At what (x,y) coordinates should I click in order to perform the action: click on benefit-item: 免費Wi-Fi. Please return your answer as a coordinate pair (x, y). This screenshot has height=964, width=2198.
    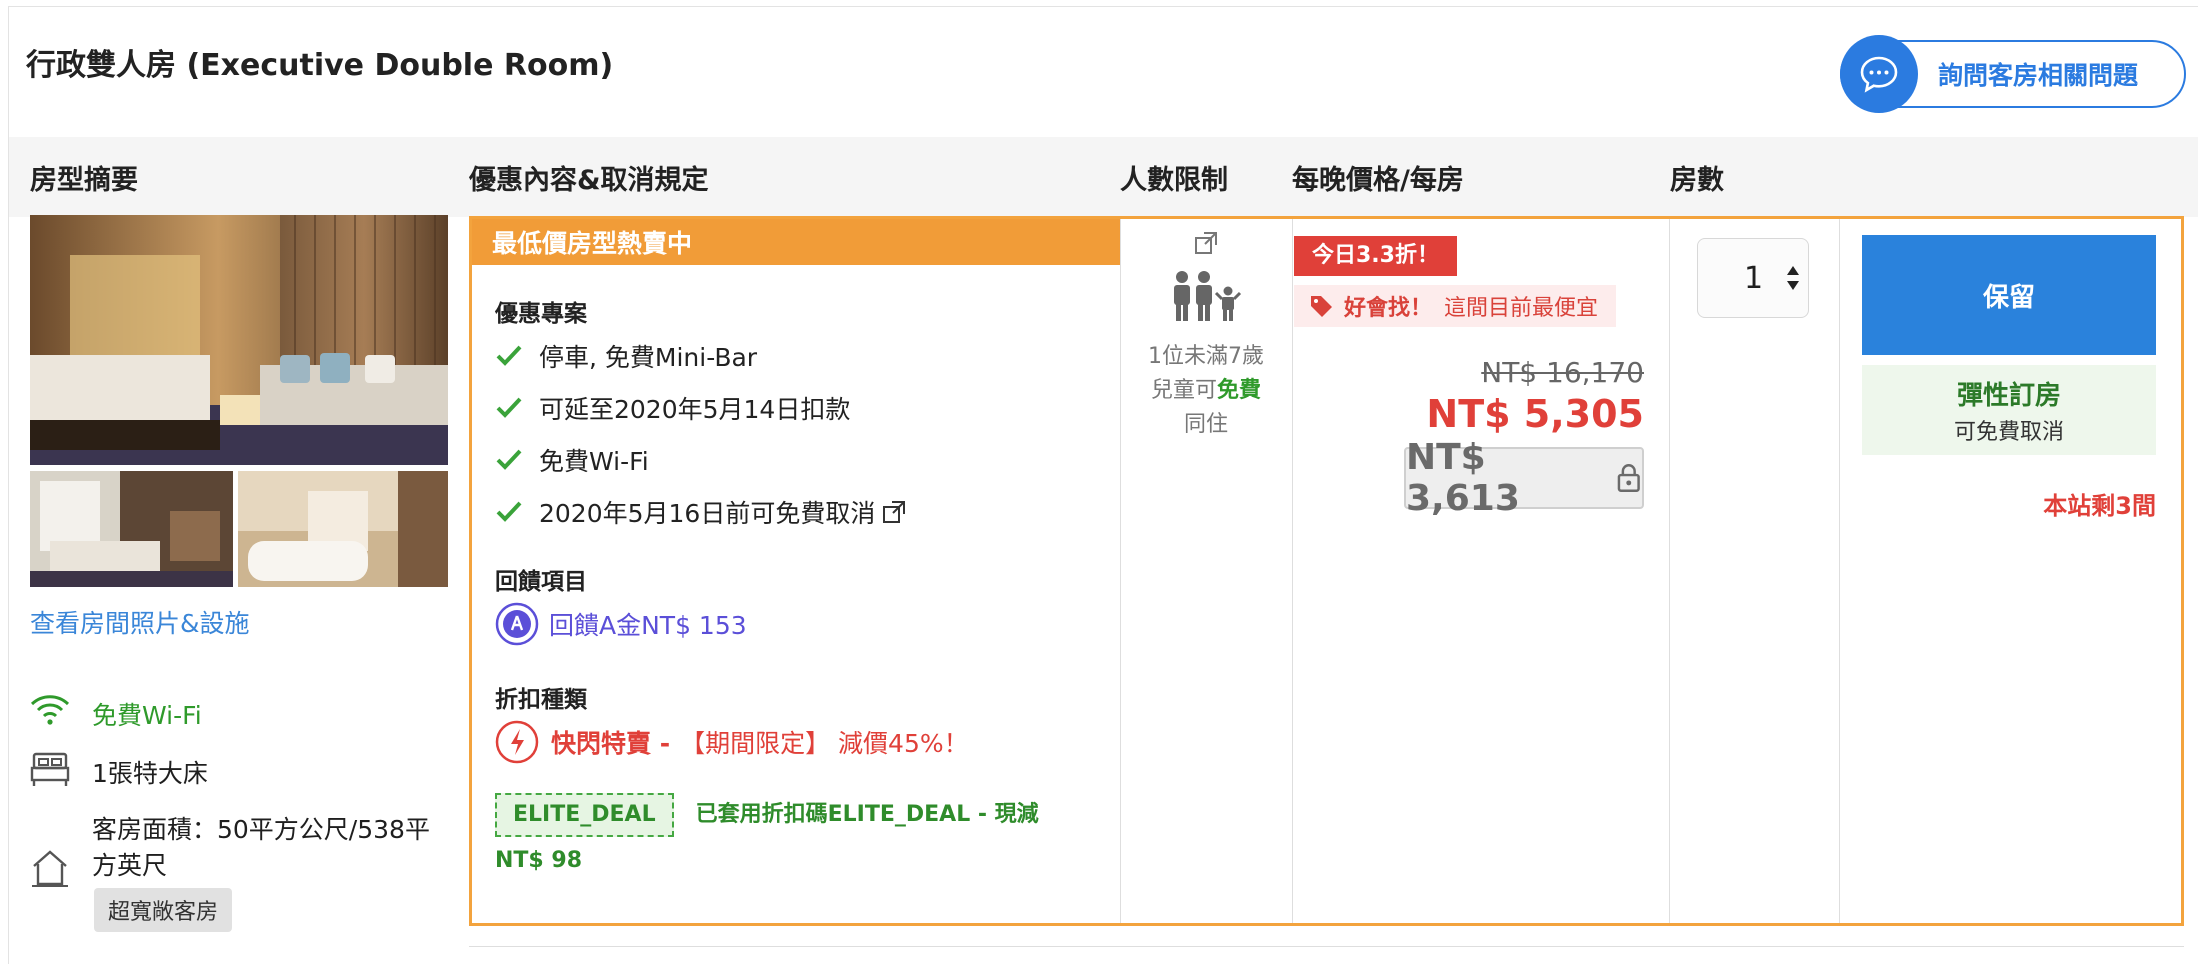
    Looking at the image, I should click on (572, 460).